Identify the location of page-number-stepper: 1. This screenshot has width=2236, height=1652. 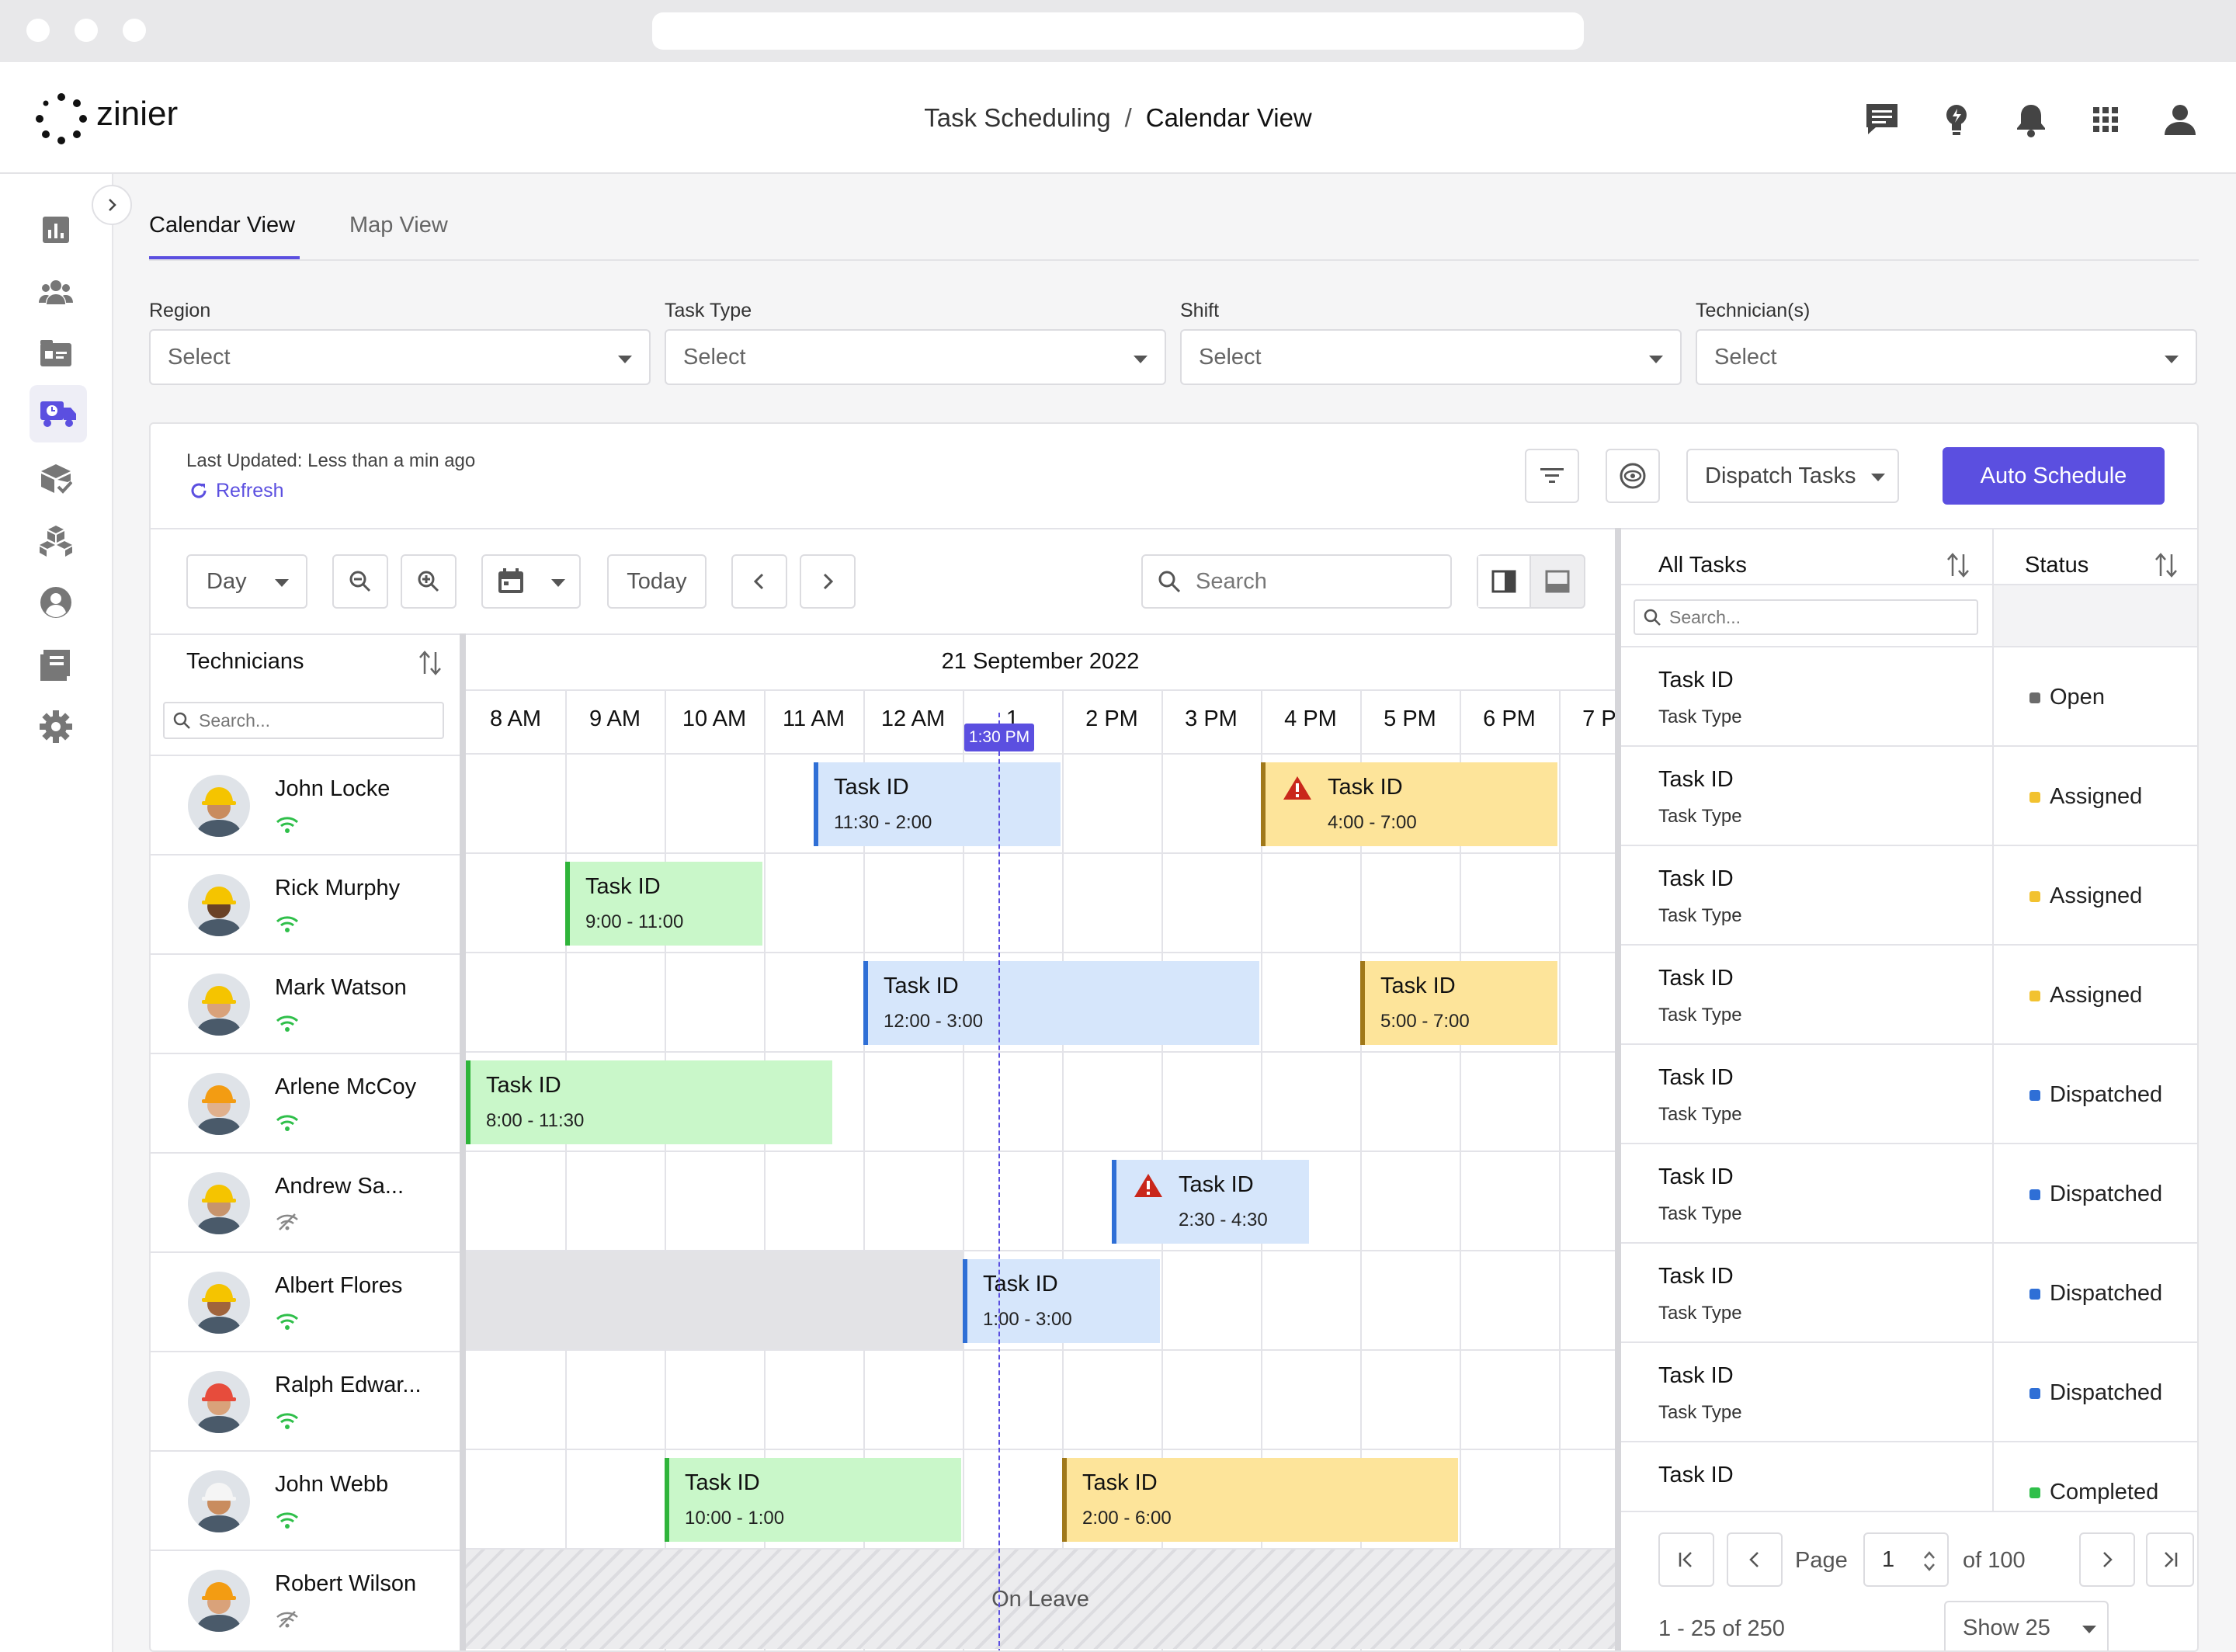
(1906, 1559).